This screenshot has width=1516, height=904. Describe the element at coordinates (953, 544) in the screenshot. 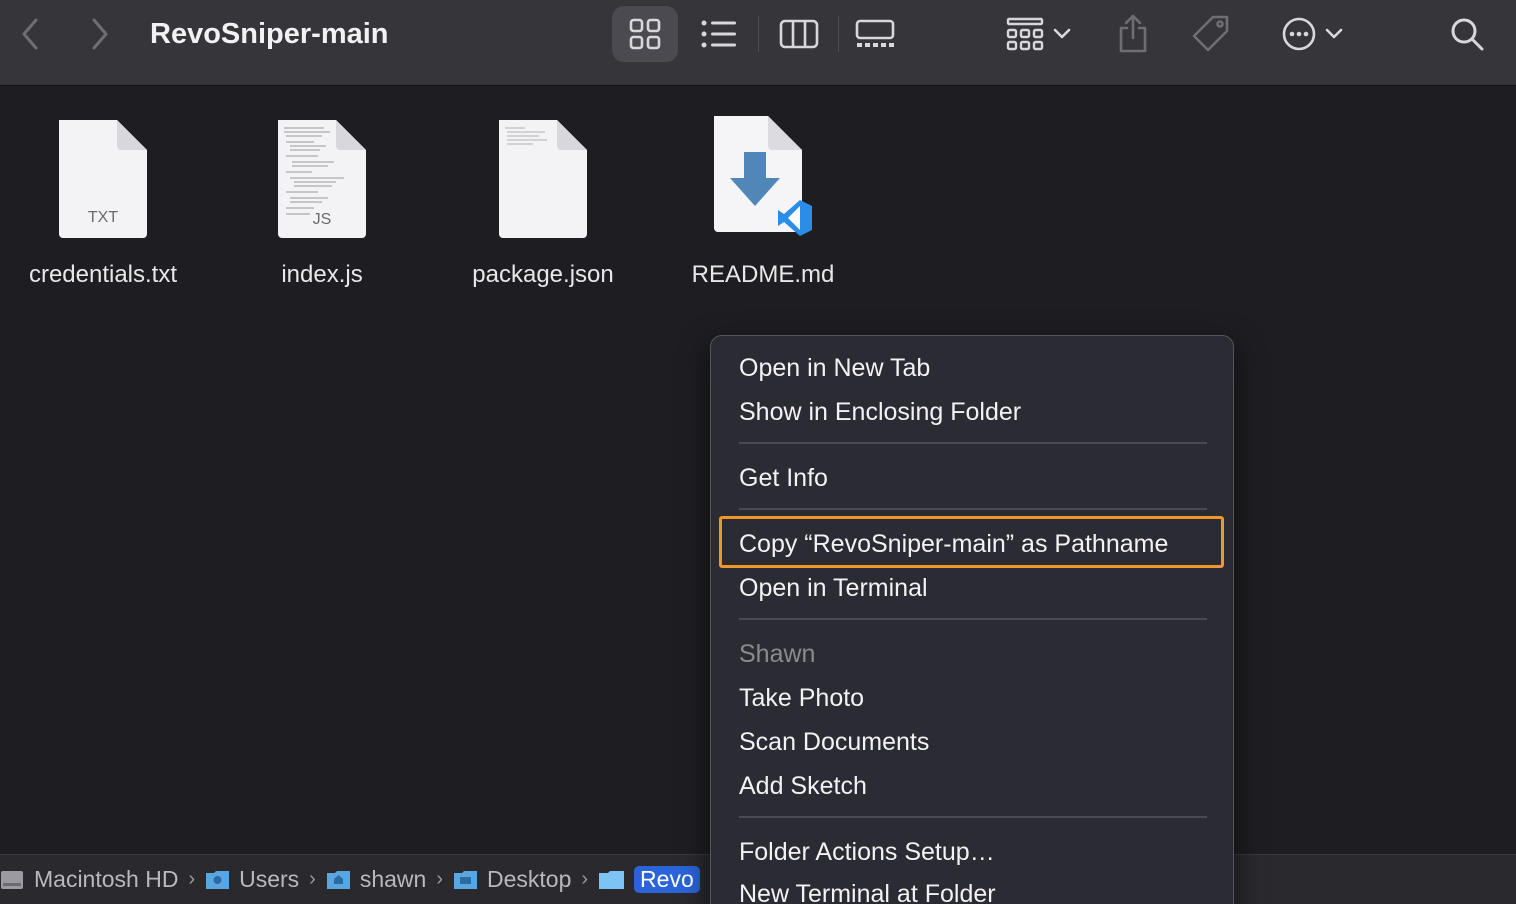

I see `menu-item-copy-as-pathname: Copy “RevoSniper-main” as Pathname` at that location.